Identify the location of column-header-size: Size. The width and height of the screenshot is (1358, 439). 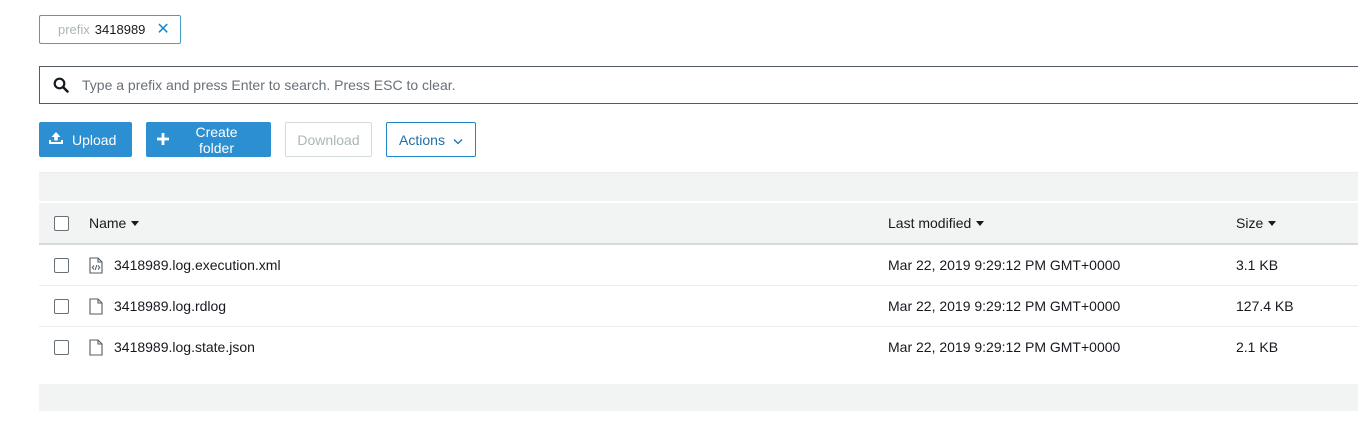
(1256, 223).